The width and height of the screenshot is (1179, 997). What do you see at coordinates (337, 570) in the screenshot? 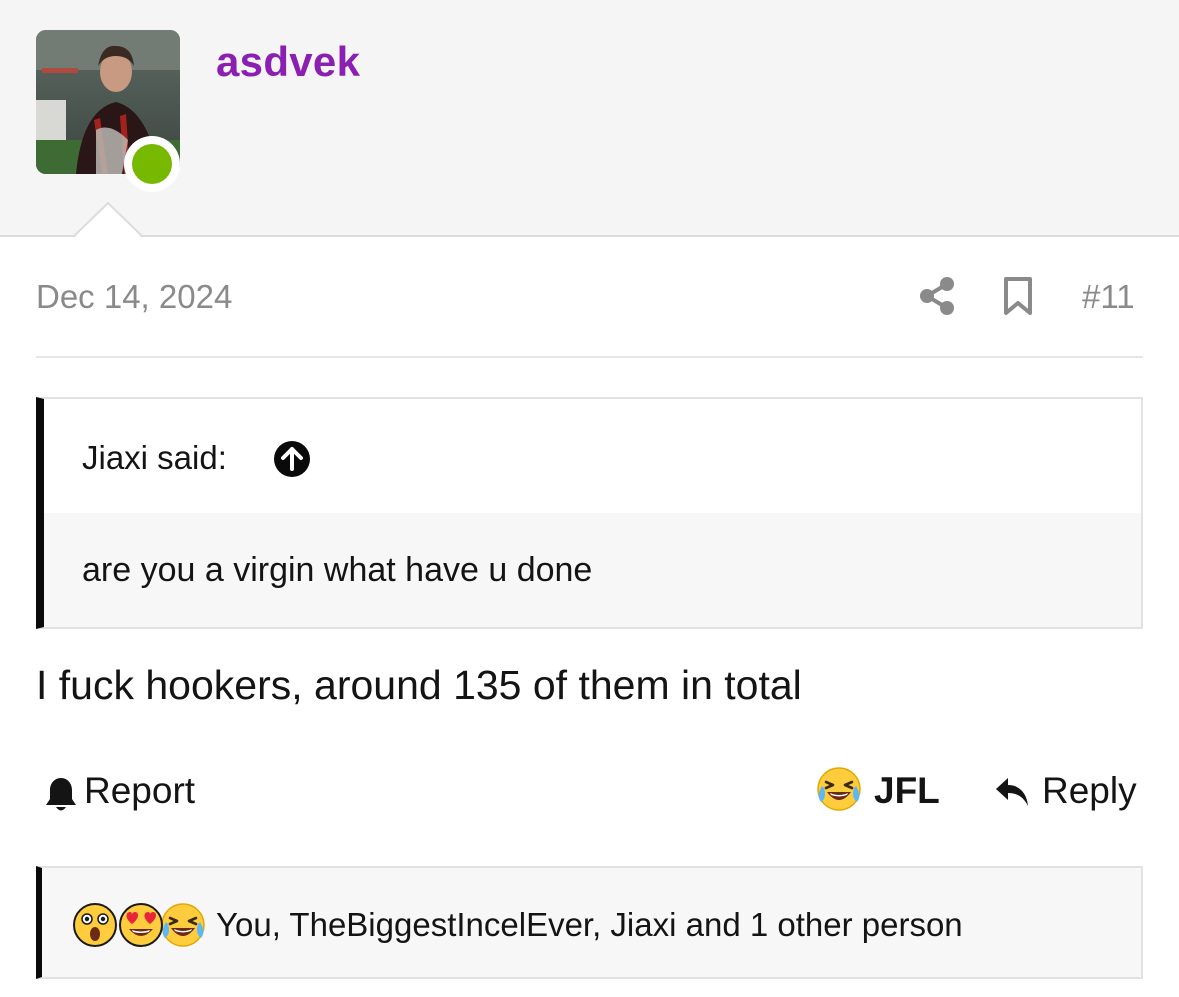
I see `quote-text: are you a virgin what have u done` at bounding box center [337, 570].